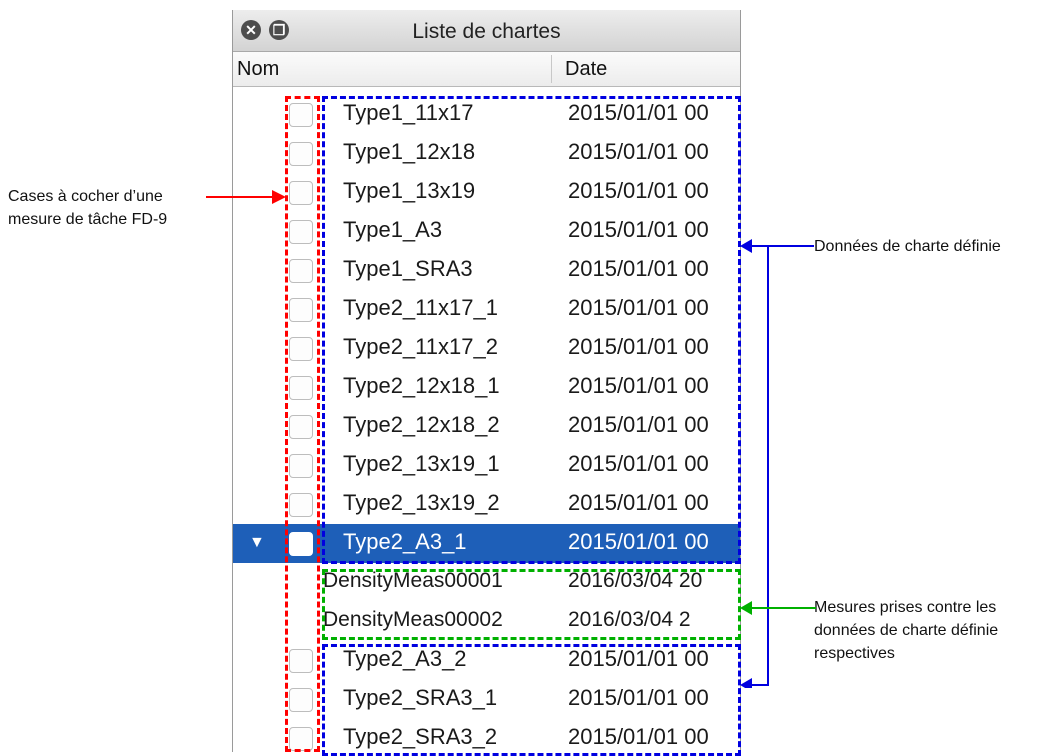  Describe the element at coordinates (85, 196) in the screenshot. I see `annotation-checkboxes-line1: Cases à cocher d’une` at that location.